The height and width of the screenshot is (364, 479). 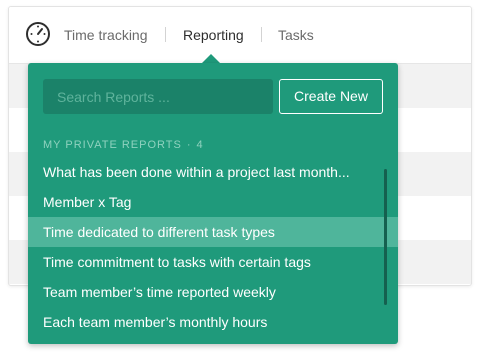 I want to click on create-new-button: Create New, so click(x=331, y=96).